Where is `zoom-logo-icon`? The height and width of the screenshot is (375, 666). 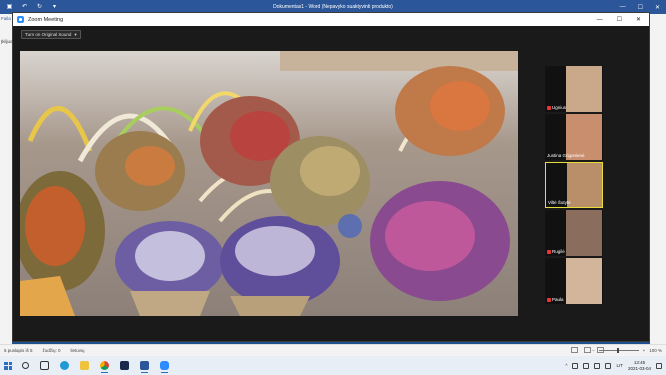
zoom-logo-icon is located at coordinates (20, 19).